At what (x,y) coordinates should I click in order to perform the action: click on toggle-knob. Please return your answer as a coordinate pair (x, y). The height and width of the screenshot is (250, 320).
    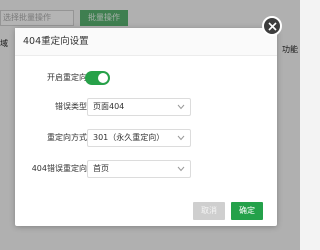
    Looking at the image, I should click on (103, 78).